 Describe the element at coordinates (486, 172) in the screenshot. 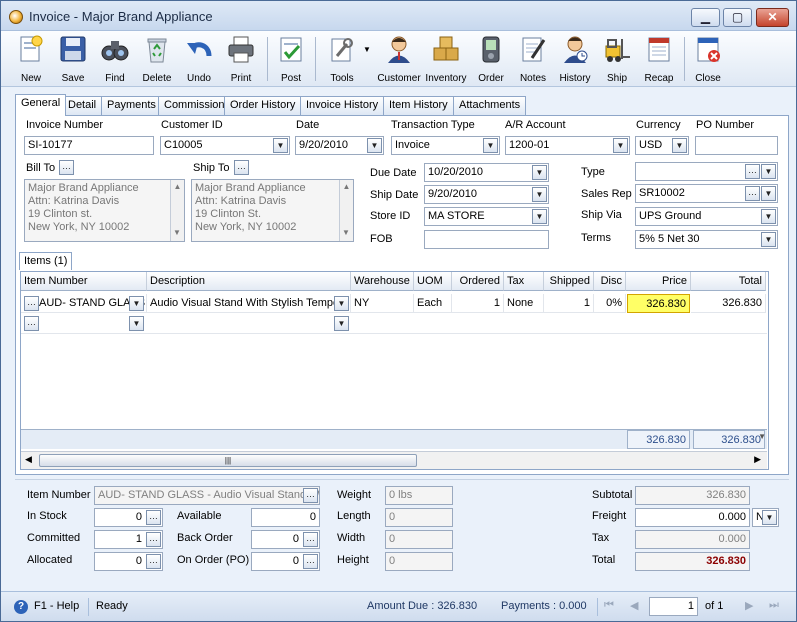

I see `due-date-field: 10/20/2010 ▼` at that location.